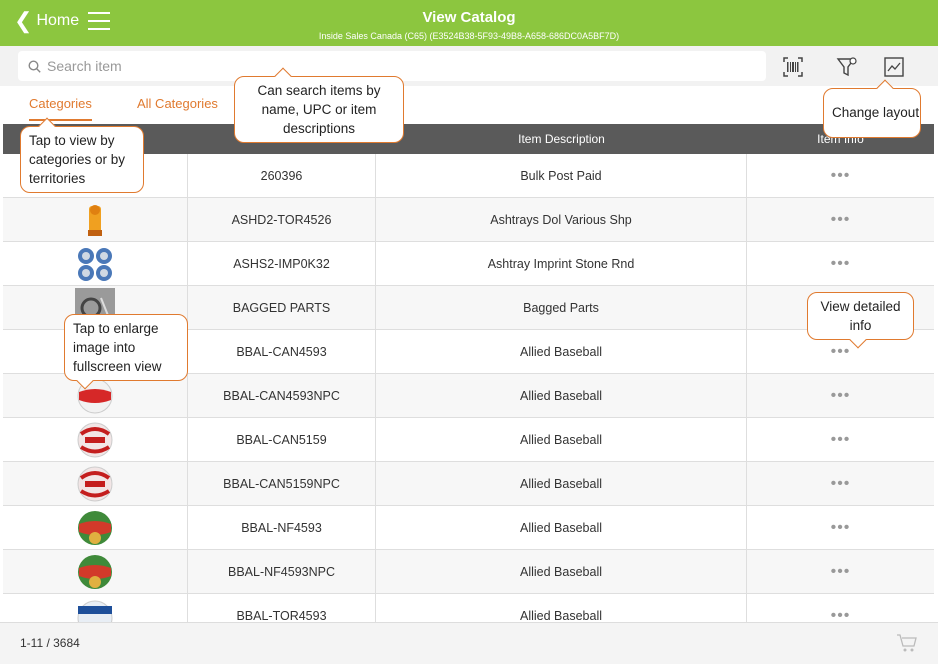  I want to click on filter-icon, so click(847, 67).